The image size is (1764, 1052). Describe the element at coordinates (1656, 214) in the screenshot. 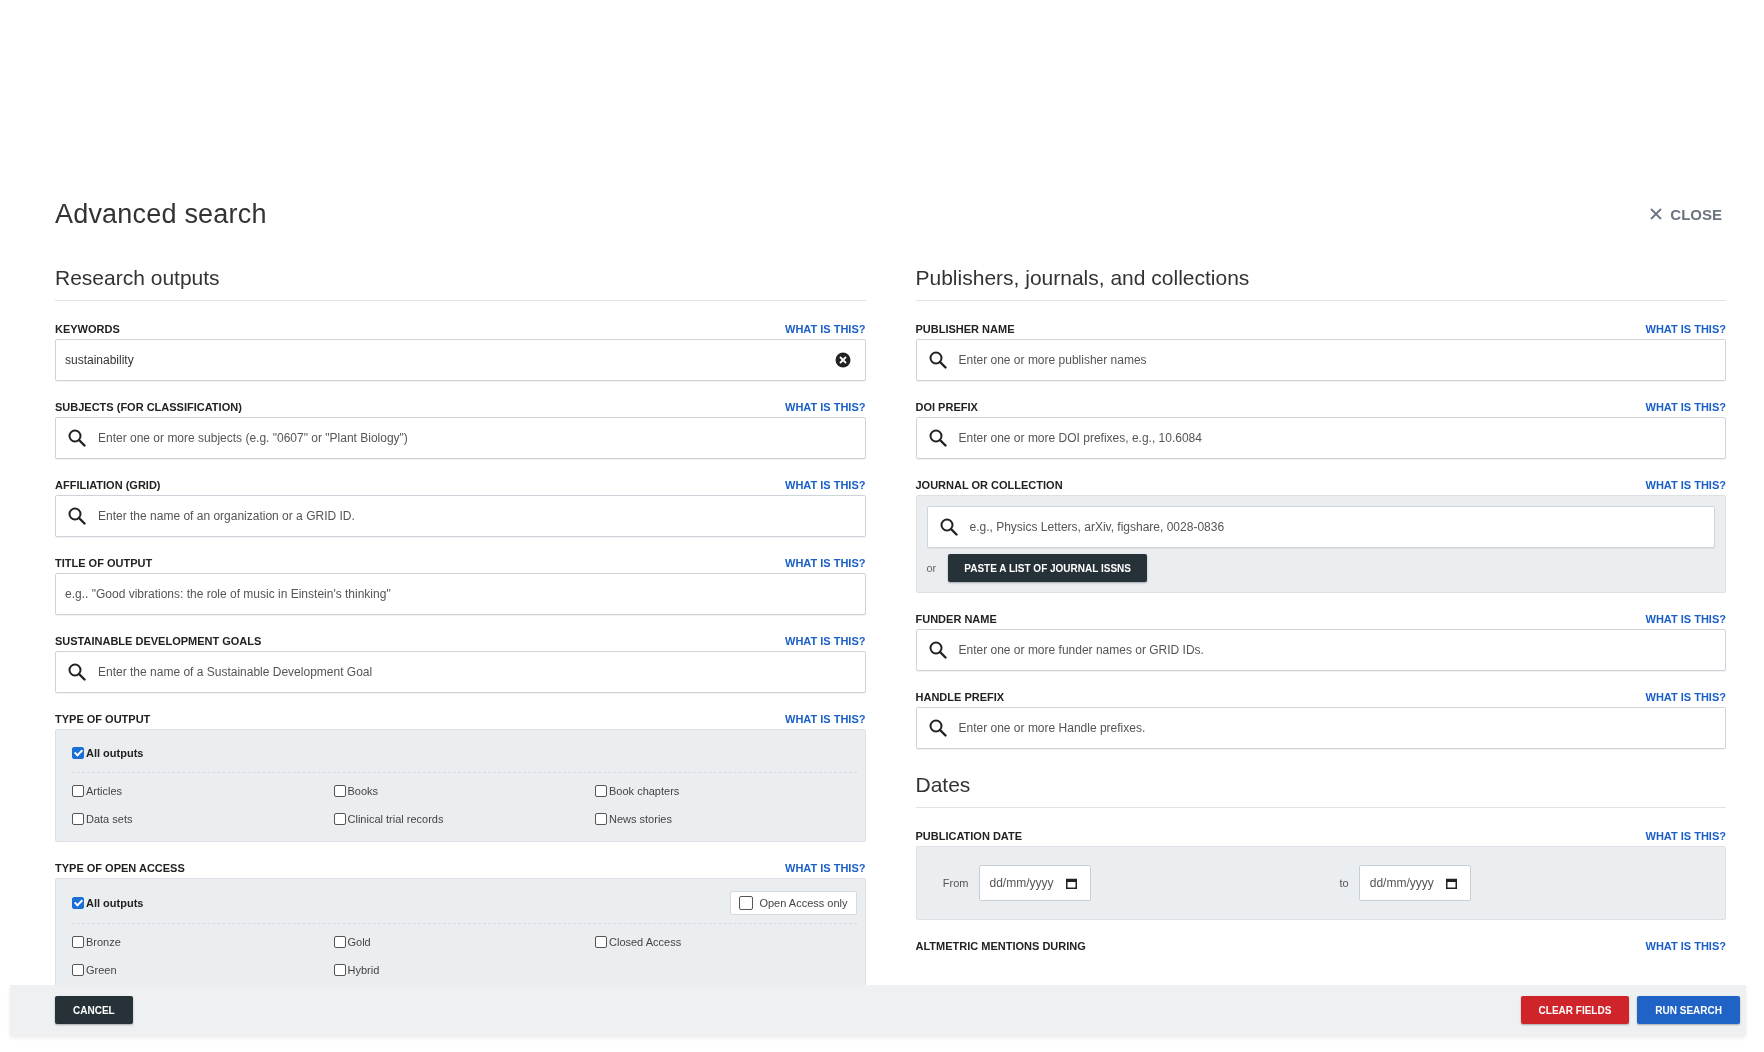

I see `close-icon` at that location.